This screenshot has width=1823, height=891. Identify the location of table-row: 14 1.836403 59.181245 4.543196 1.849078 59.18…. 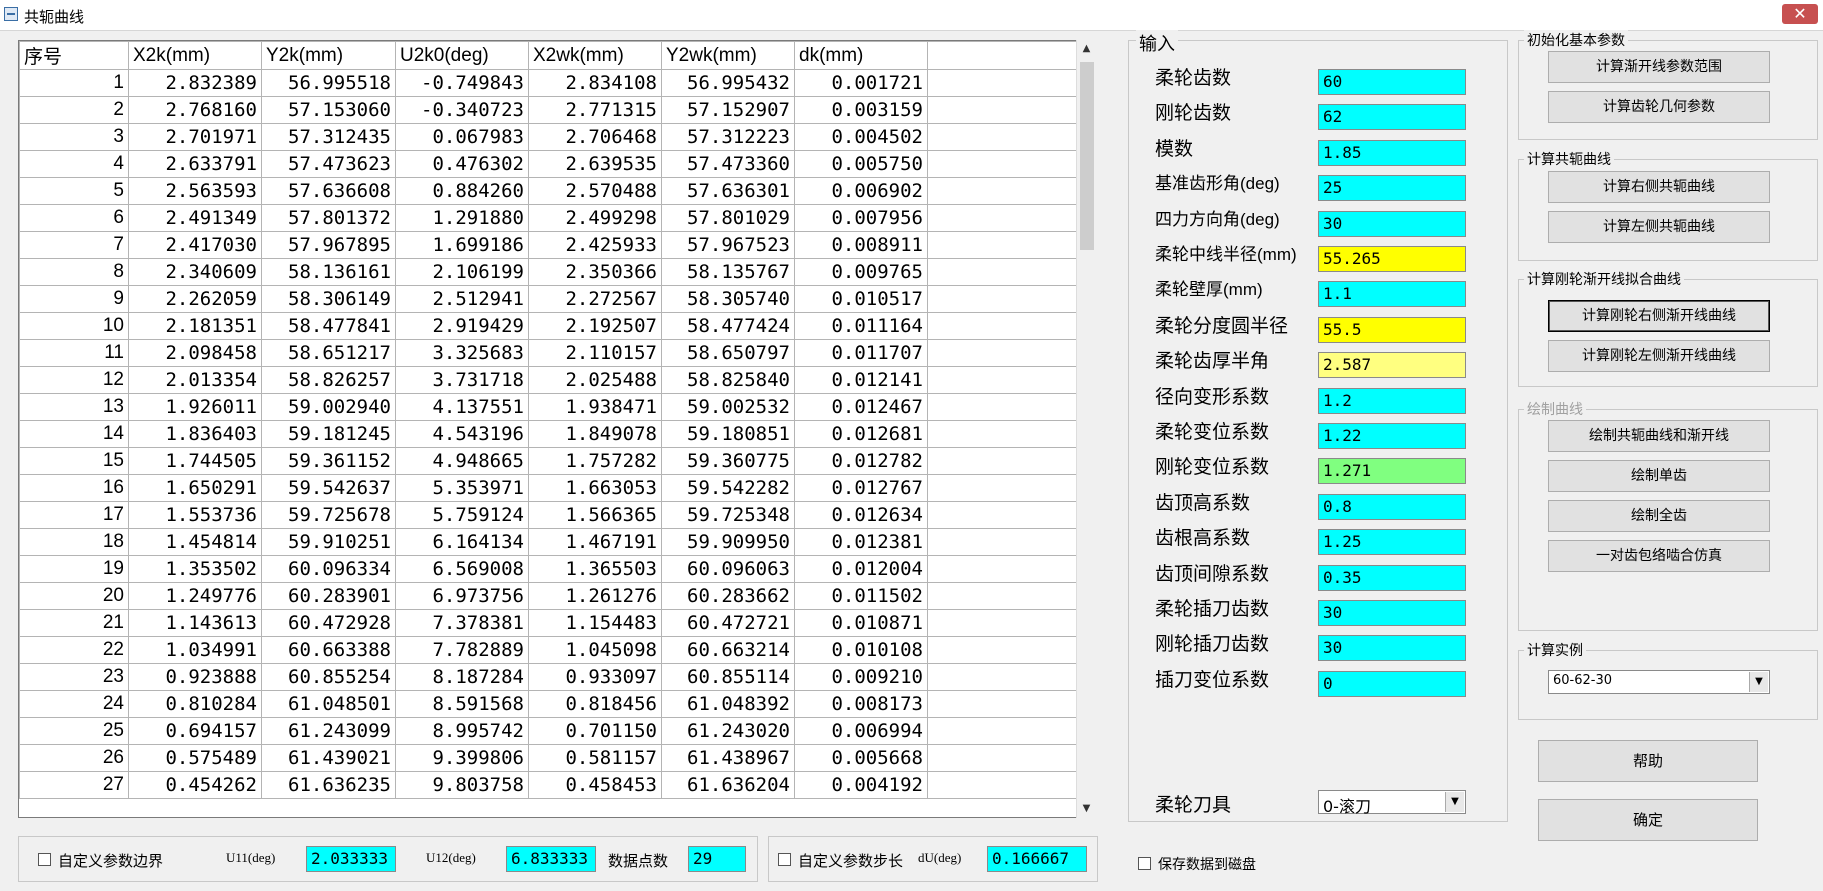
(548, 434).